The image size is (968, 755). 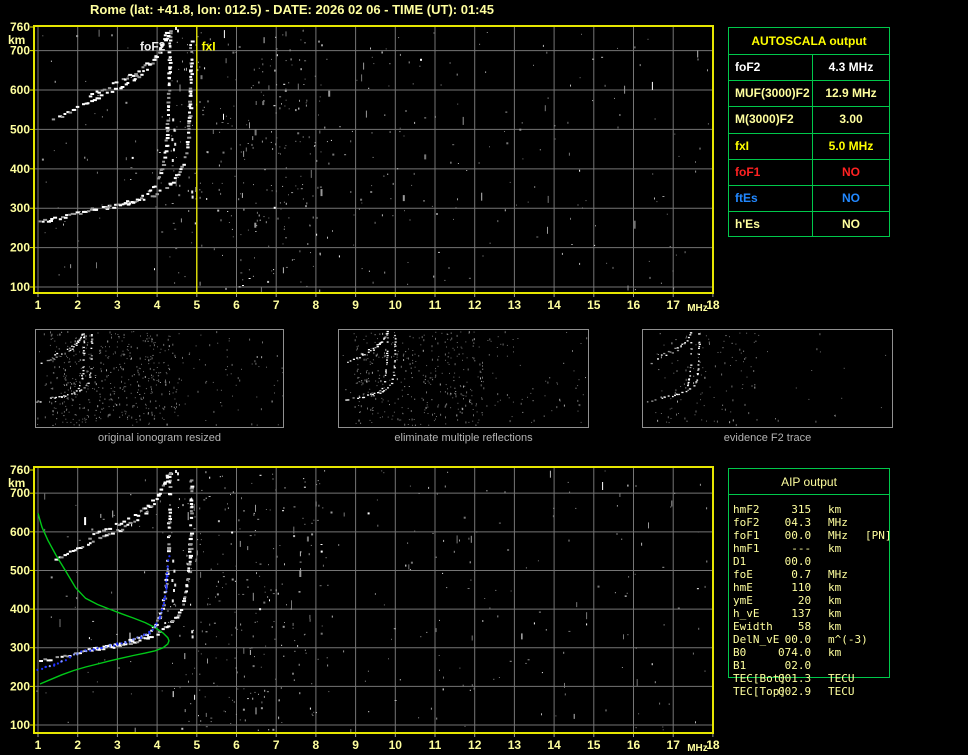 I want to click on thumbnail-original-ionogram, so click(x=159, y=378).